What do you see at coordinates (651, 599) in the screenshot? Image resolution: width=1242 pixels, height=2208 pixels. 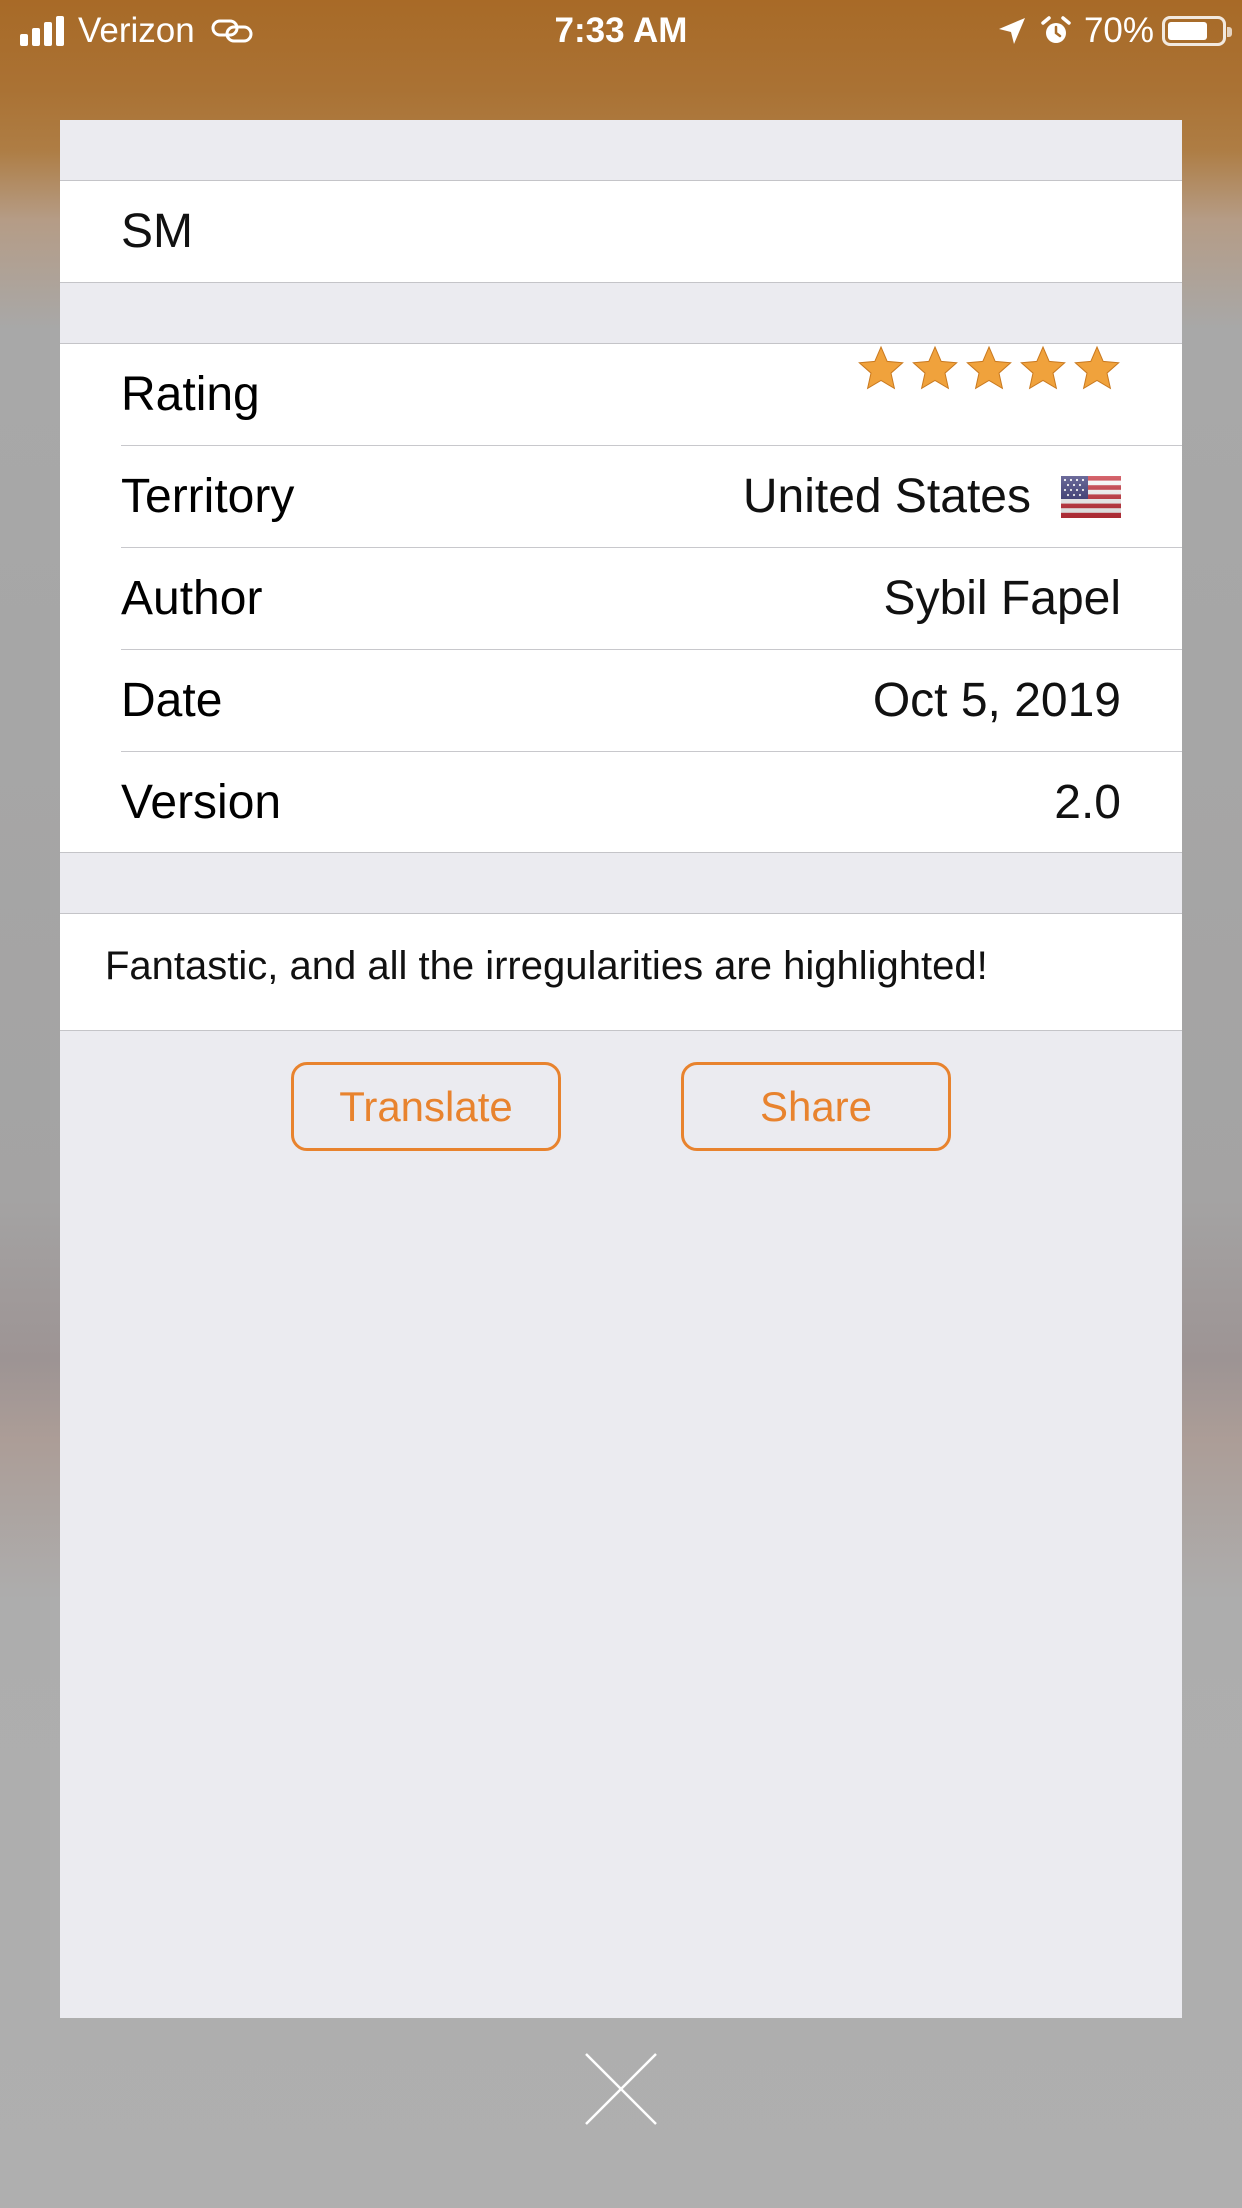 I see `author-row: Author Sybil Fapel` at bounding box center [651, 599].